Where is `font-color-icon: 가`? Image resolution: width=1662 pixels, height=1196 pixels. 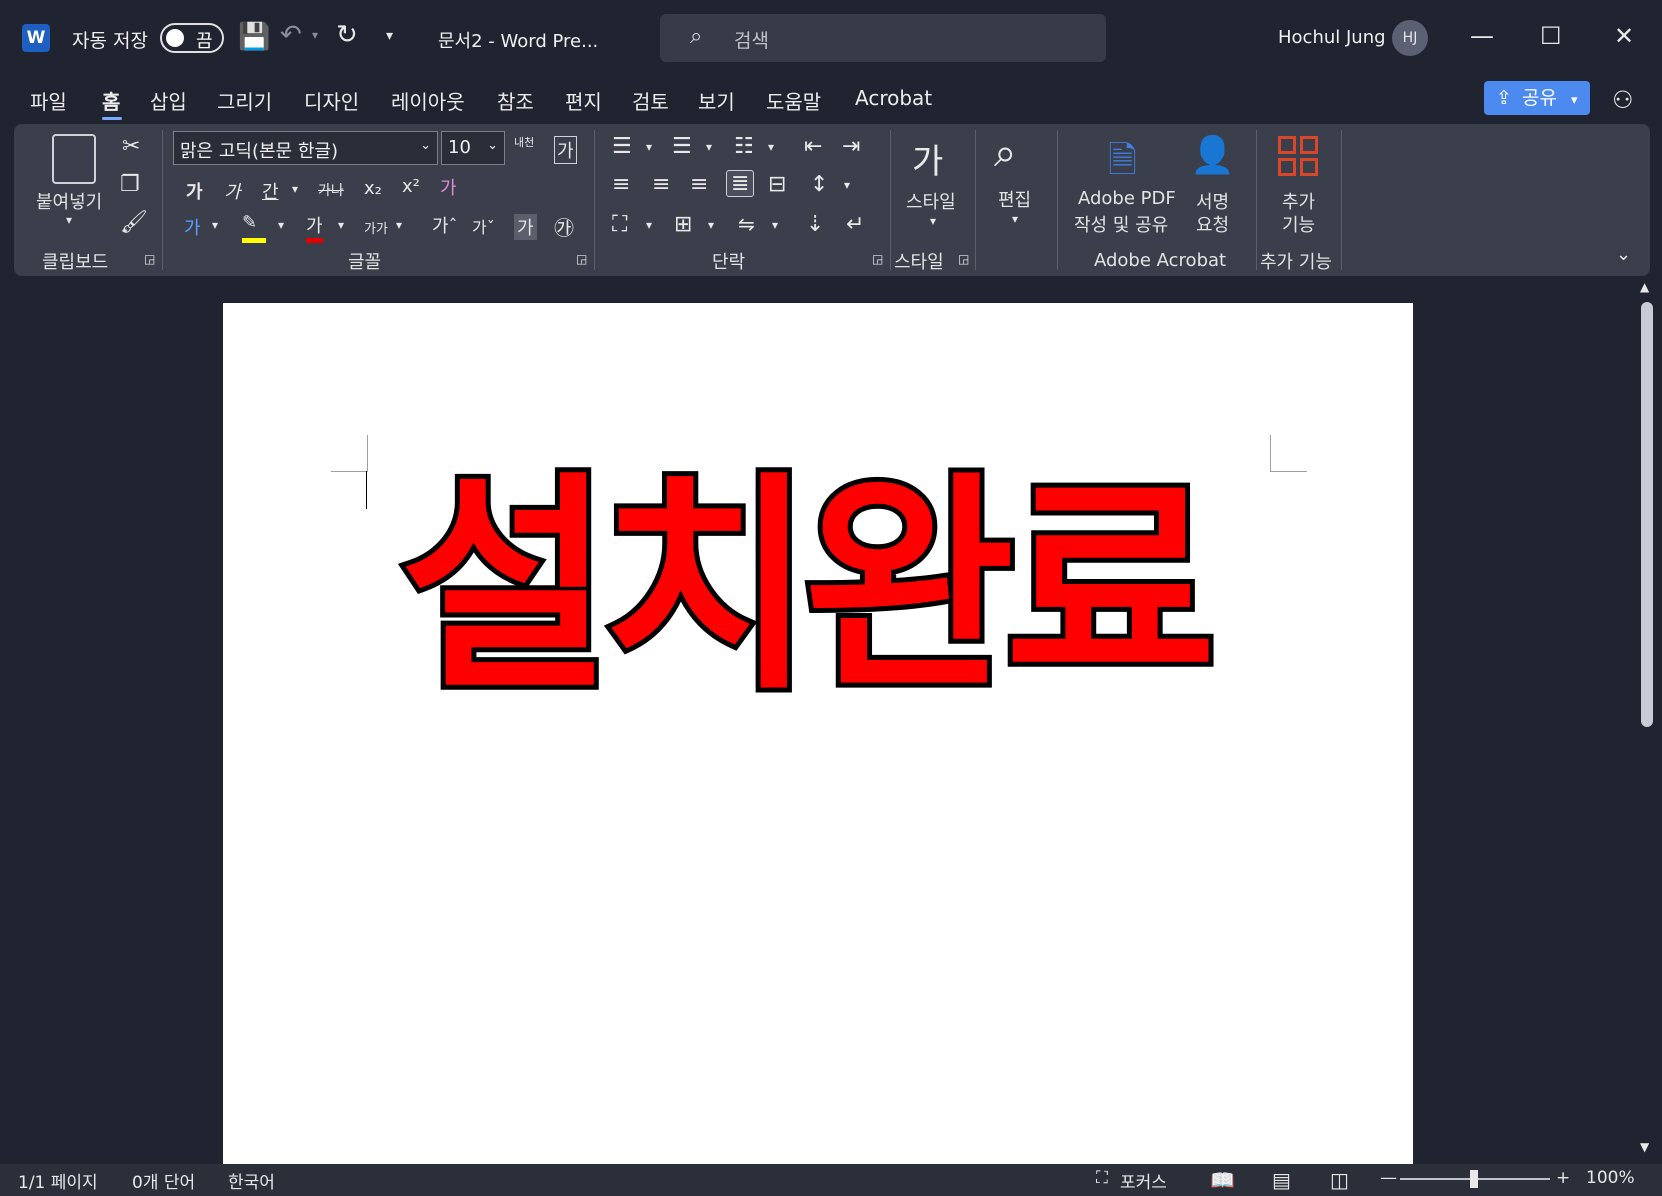
font-color-icon: 가 is located at coordinates (314, 227).